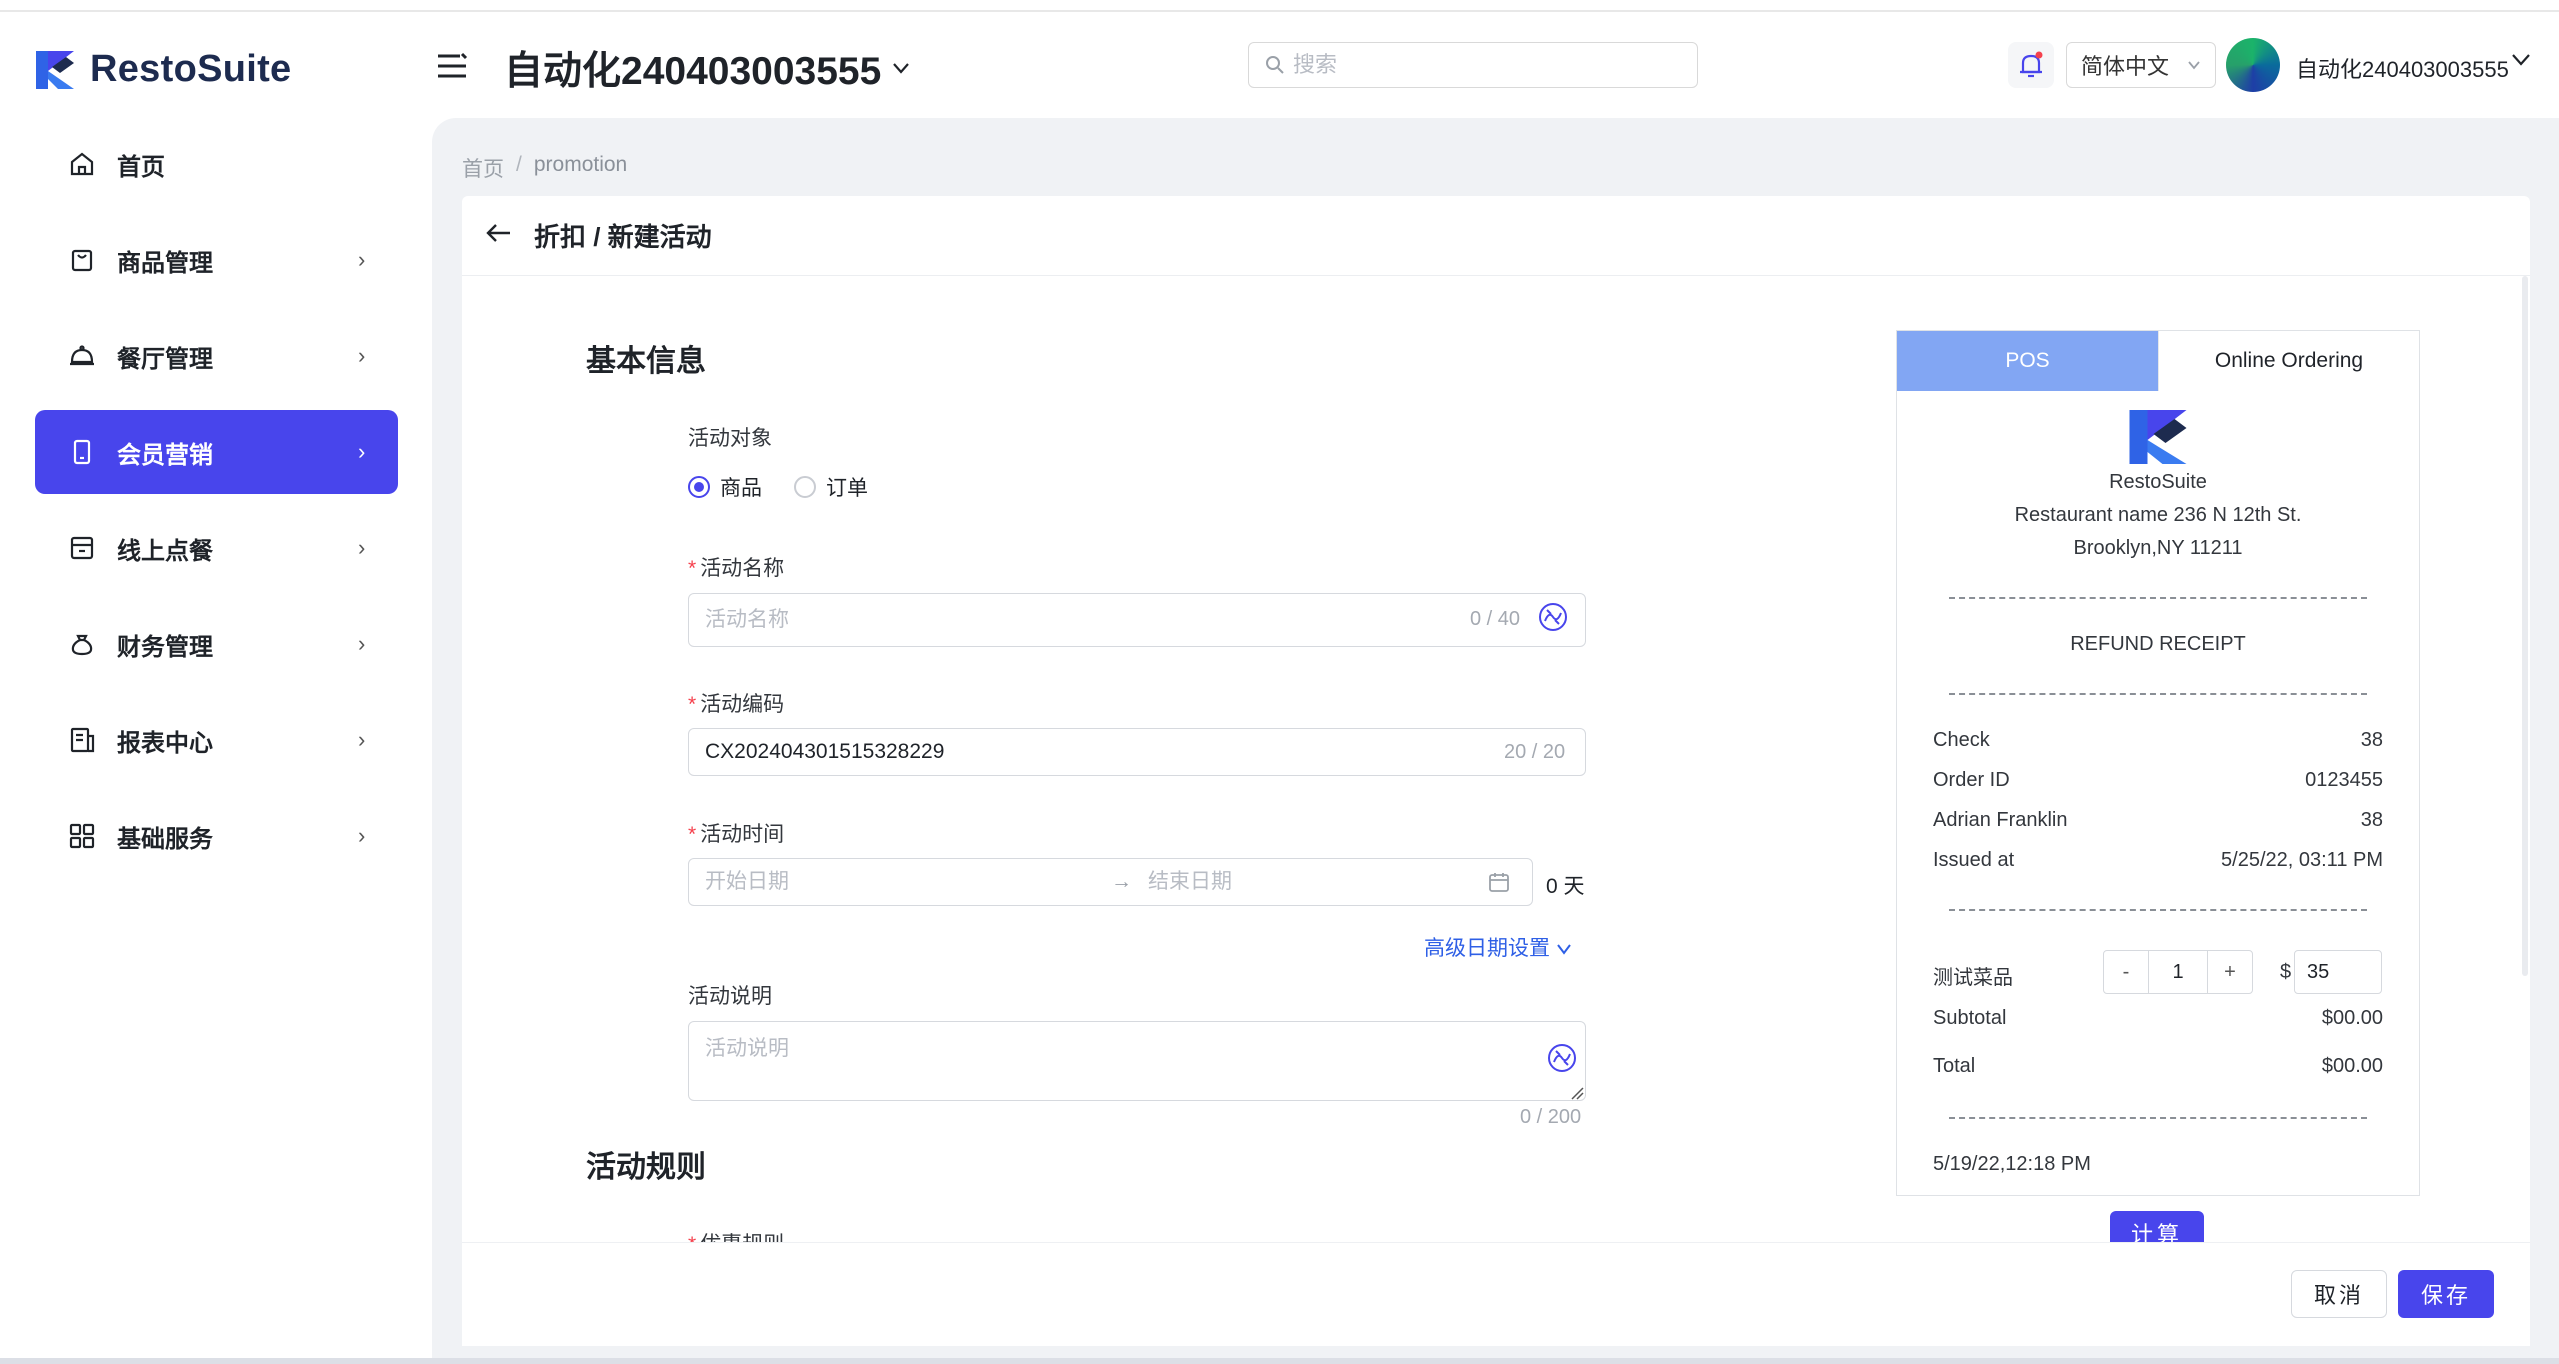  Describe the element at coordinates (1483, 65) in the screenshot. I see `search-input` at that location.